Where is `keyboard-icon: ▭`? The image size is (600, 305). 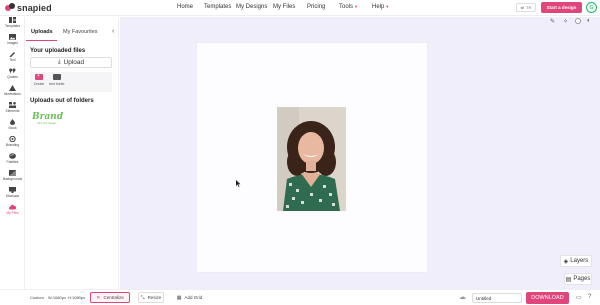
keyboard-icon: ▭ is located at coordinates (579, 297).